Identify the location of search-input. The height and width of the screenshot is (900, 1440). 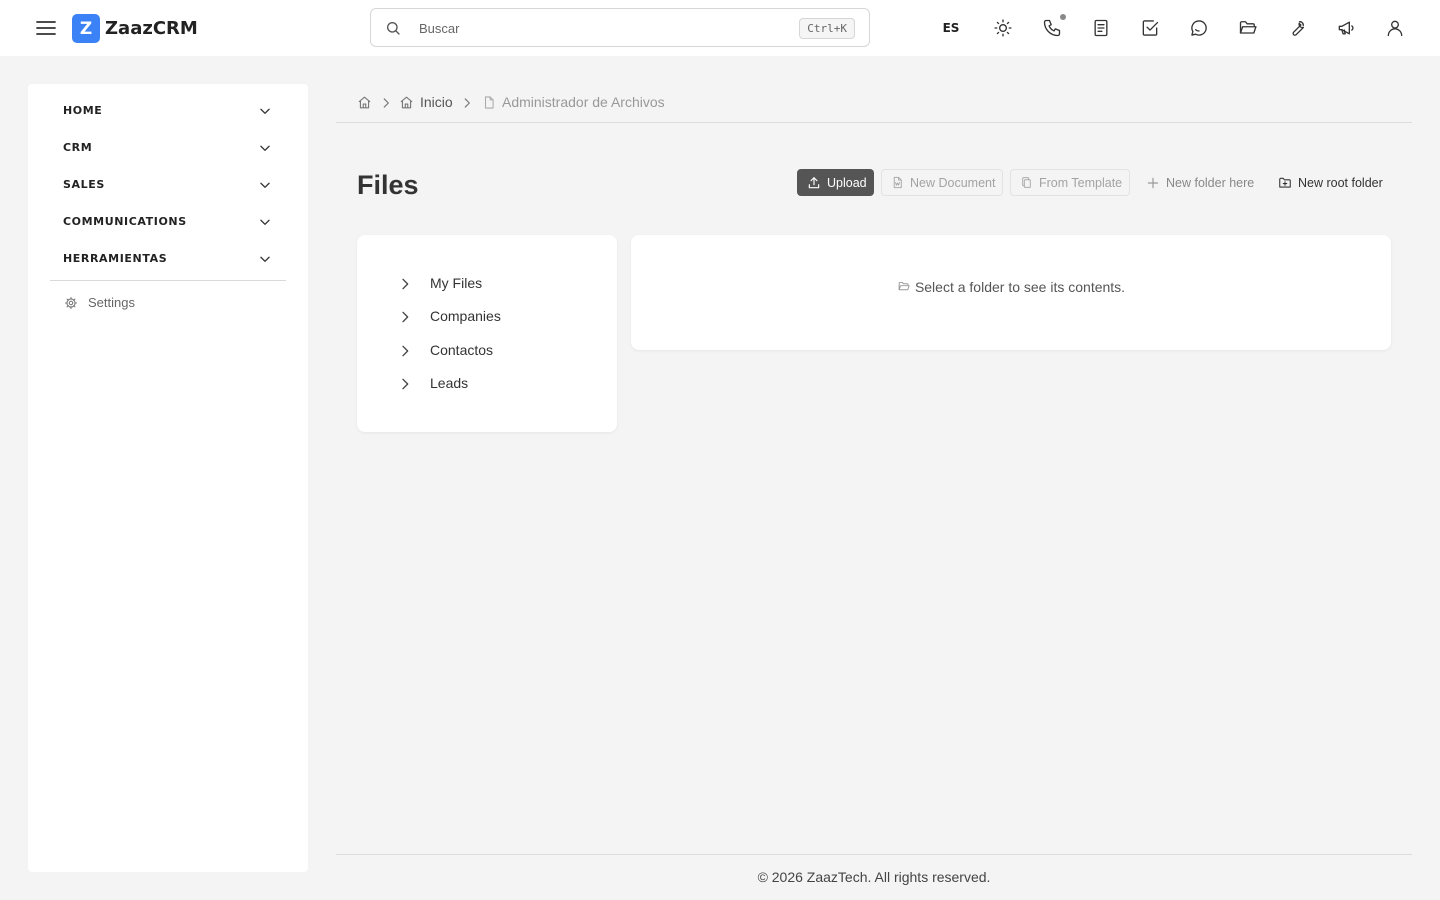
(599, 28).